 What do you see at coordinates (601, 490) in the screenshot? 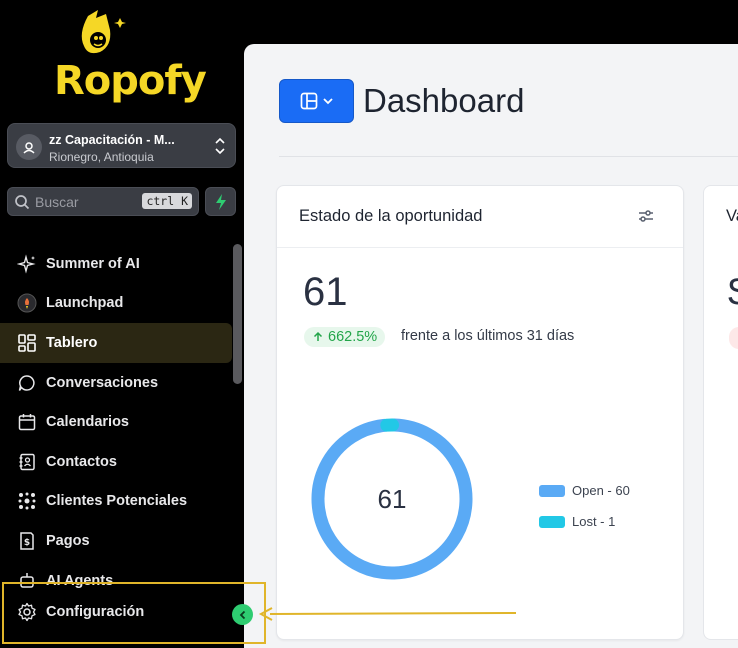
I see `legend-label: Open - 60` at bounding box center [601, 490].